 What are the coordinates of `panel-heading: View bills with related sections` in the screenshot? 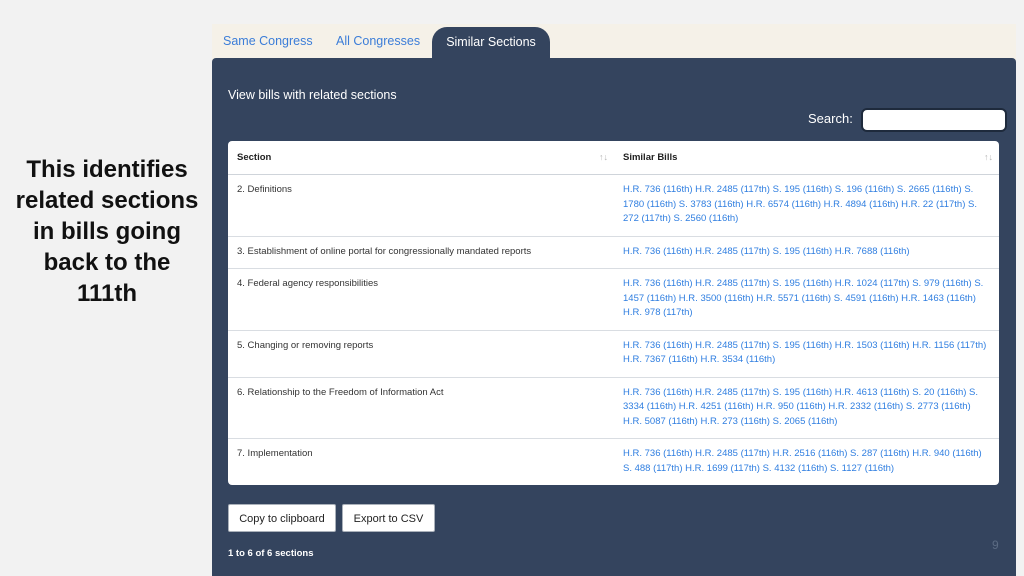 It's located at (312, 95).